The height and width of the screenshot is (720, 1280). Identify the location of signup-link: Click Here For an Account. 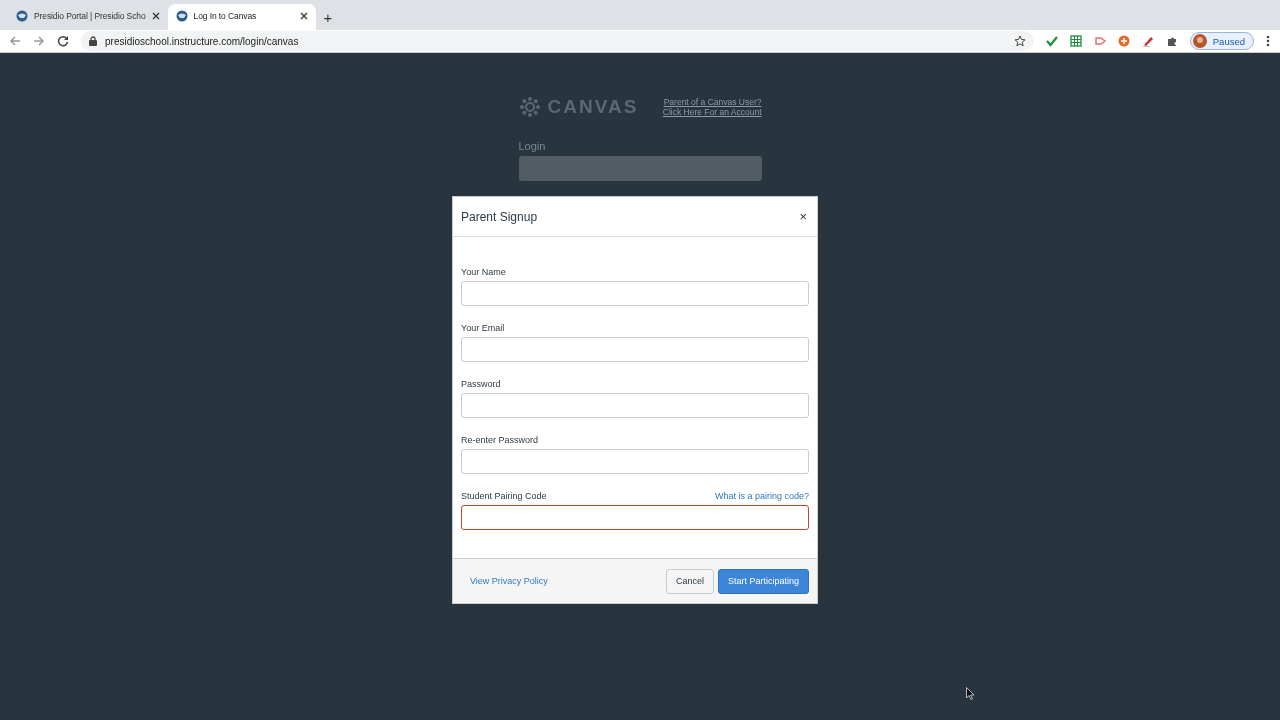
(712, 112).